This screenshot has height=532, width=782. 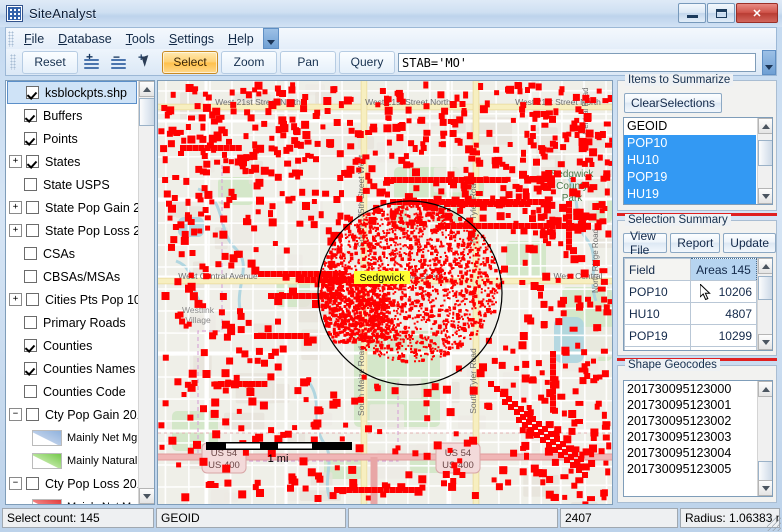 What do you see at coordinates (692, 13) in the screenshot?
I see `minimize-button` at bounding box center [692, 13].